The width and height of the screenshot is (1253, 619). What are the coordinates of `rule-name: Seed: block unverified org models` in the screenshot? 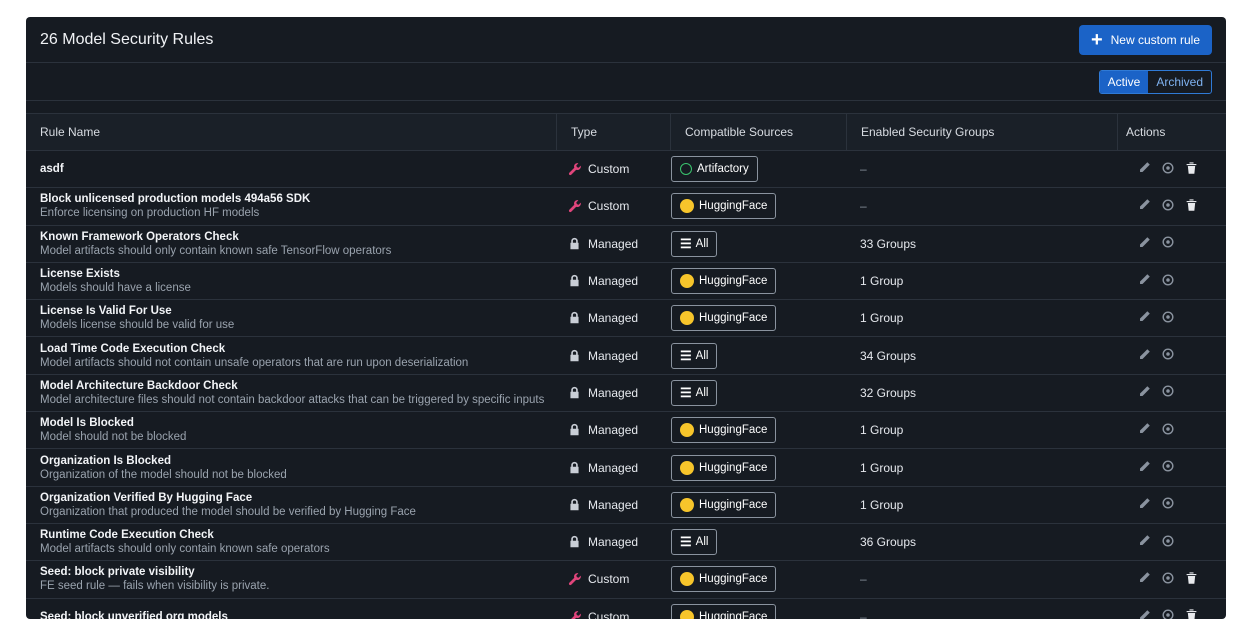 It's located at (134, 614).